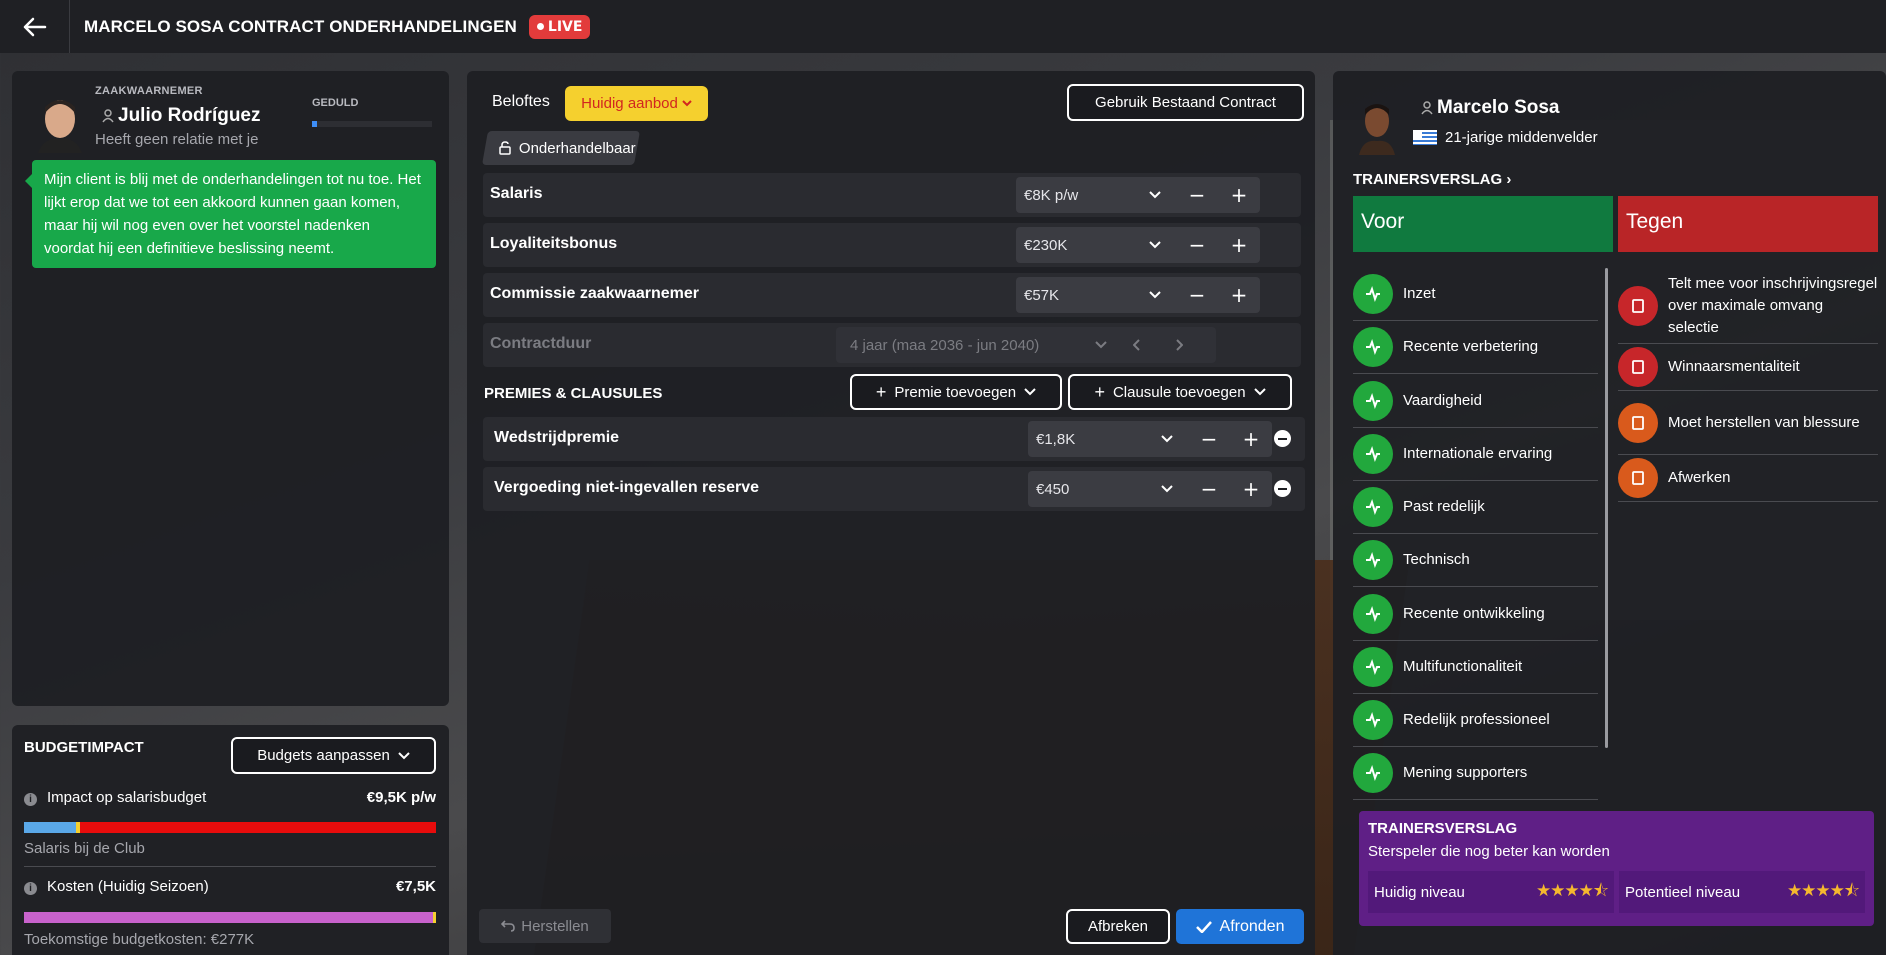  I want to click on unused-sub-bonus-decrease-button: −, so click(1209, 489).